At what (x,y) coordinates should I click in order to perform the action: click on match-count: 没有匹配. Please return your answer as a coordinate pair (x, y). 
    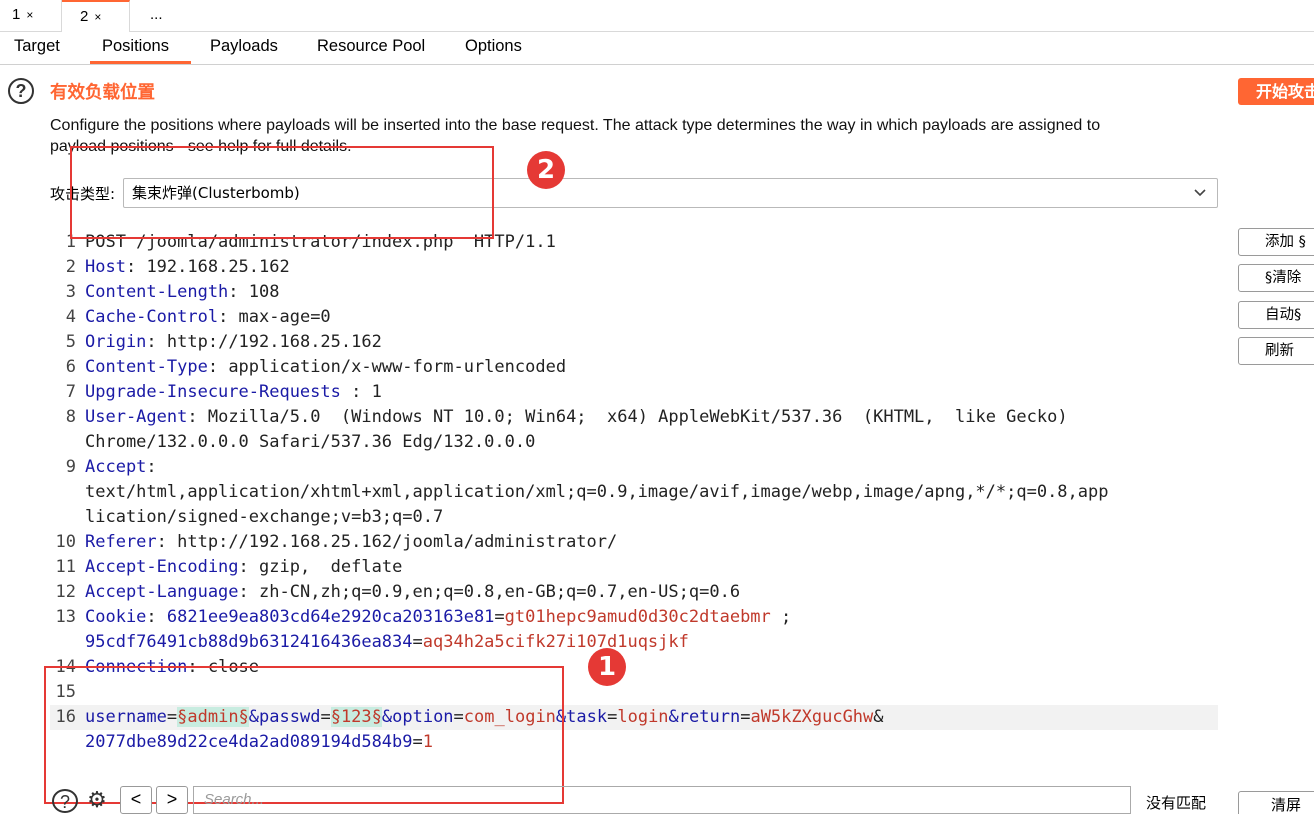
    Looking at the image, I should click on (1176, 803).